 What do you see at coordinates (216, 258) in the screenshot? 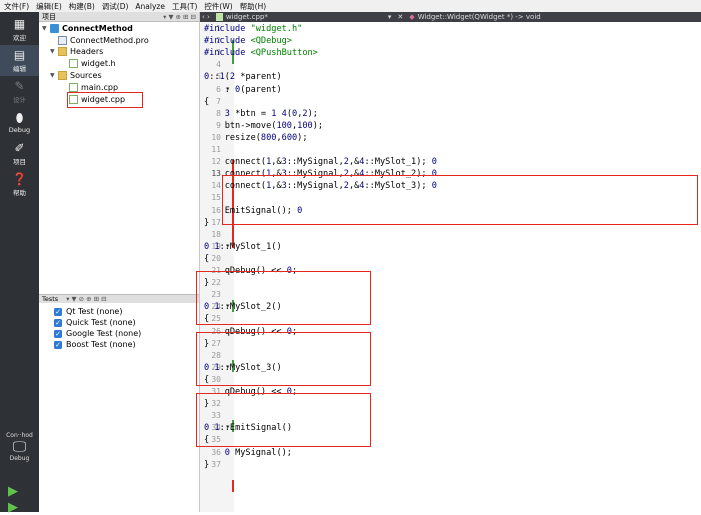
I see `line-number: 20` at bounding box center [216, 258].